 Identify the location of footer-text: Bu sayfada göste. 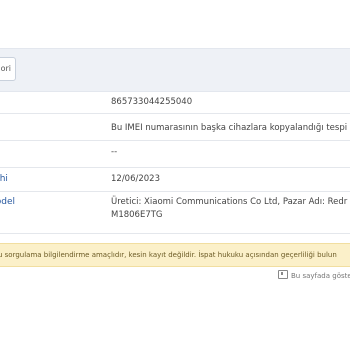
(320, 276).